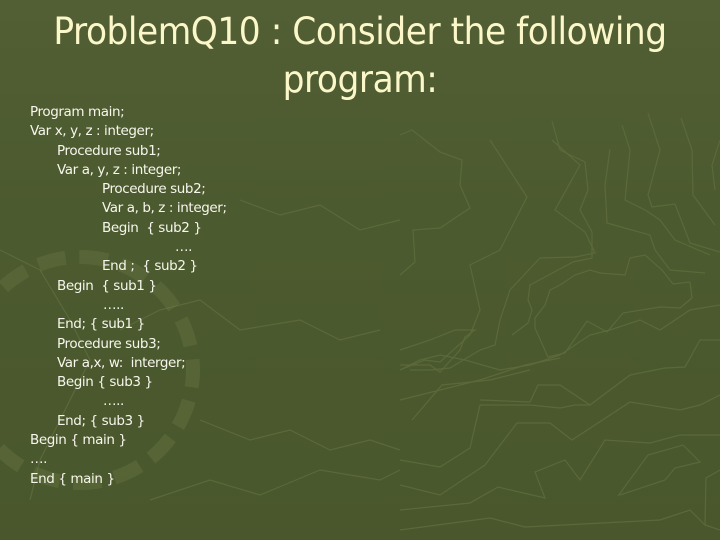 This screenshot has width=720, height=540. Describe the element at coordinates (77, 112) in the screenshot. I see `code-line: Program main;` at that location.